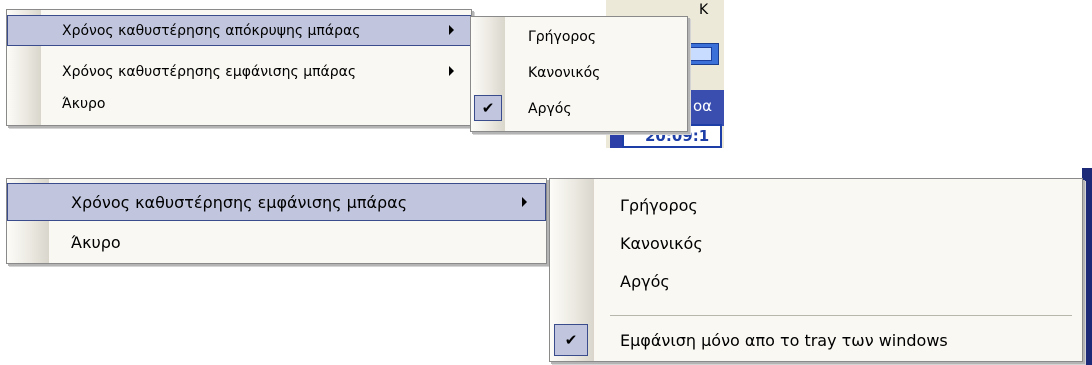 The width and height of the screenshot is (1092, 365). I want to click on menu-item-label: Χρόνος καθυστέρησης απόκρυψης μπάρας, so click(211, 30).